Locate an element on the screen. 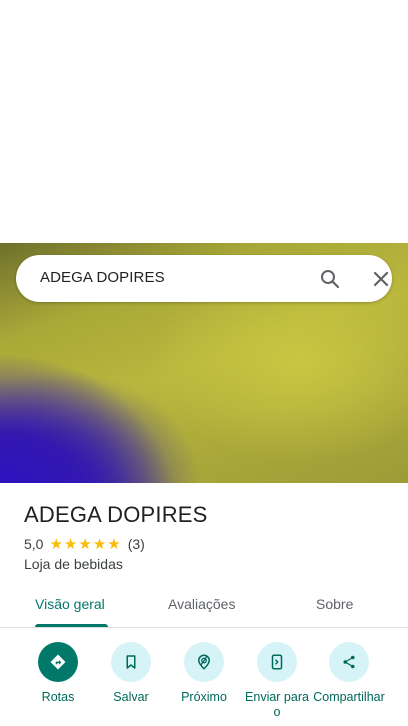 The image size is (408, 726). tab-about: Sobre is located at coordinates (334, 604).